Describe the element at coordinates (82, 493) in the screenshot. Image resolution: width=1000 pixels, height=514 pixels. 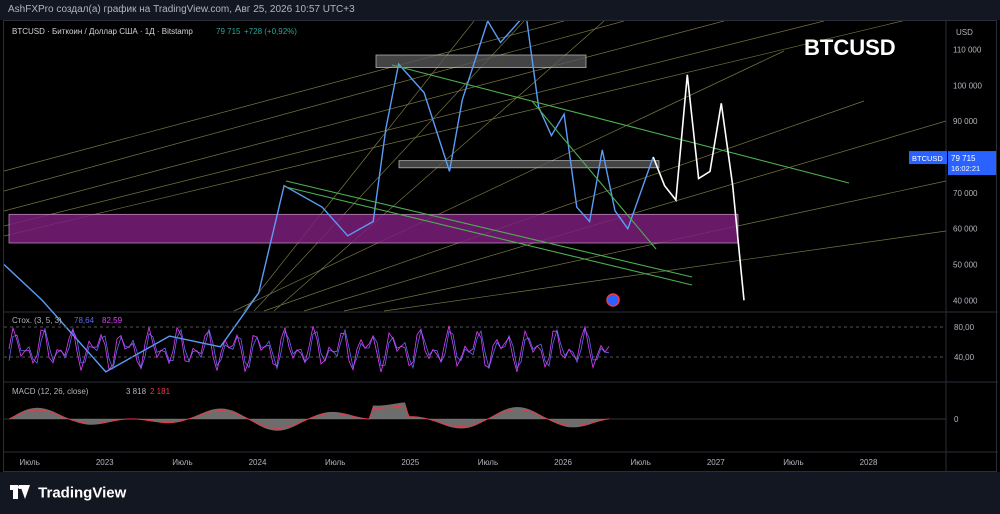
I see `brand-text: TradingView` at that location.